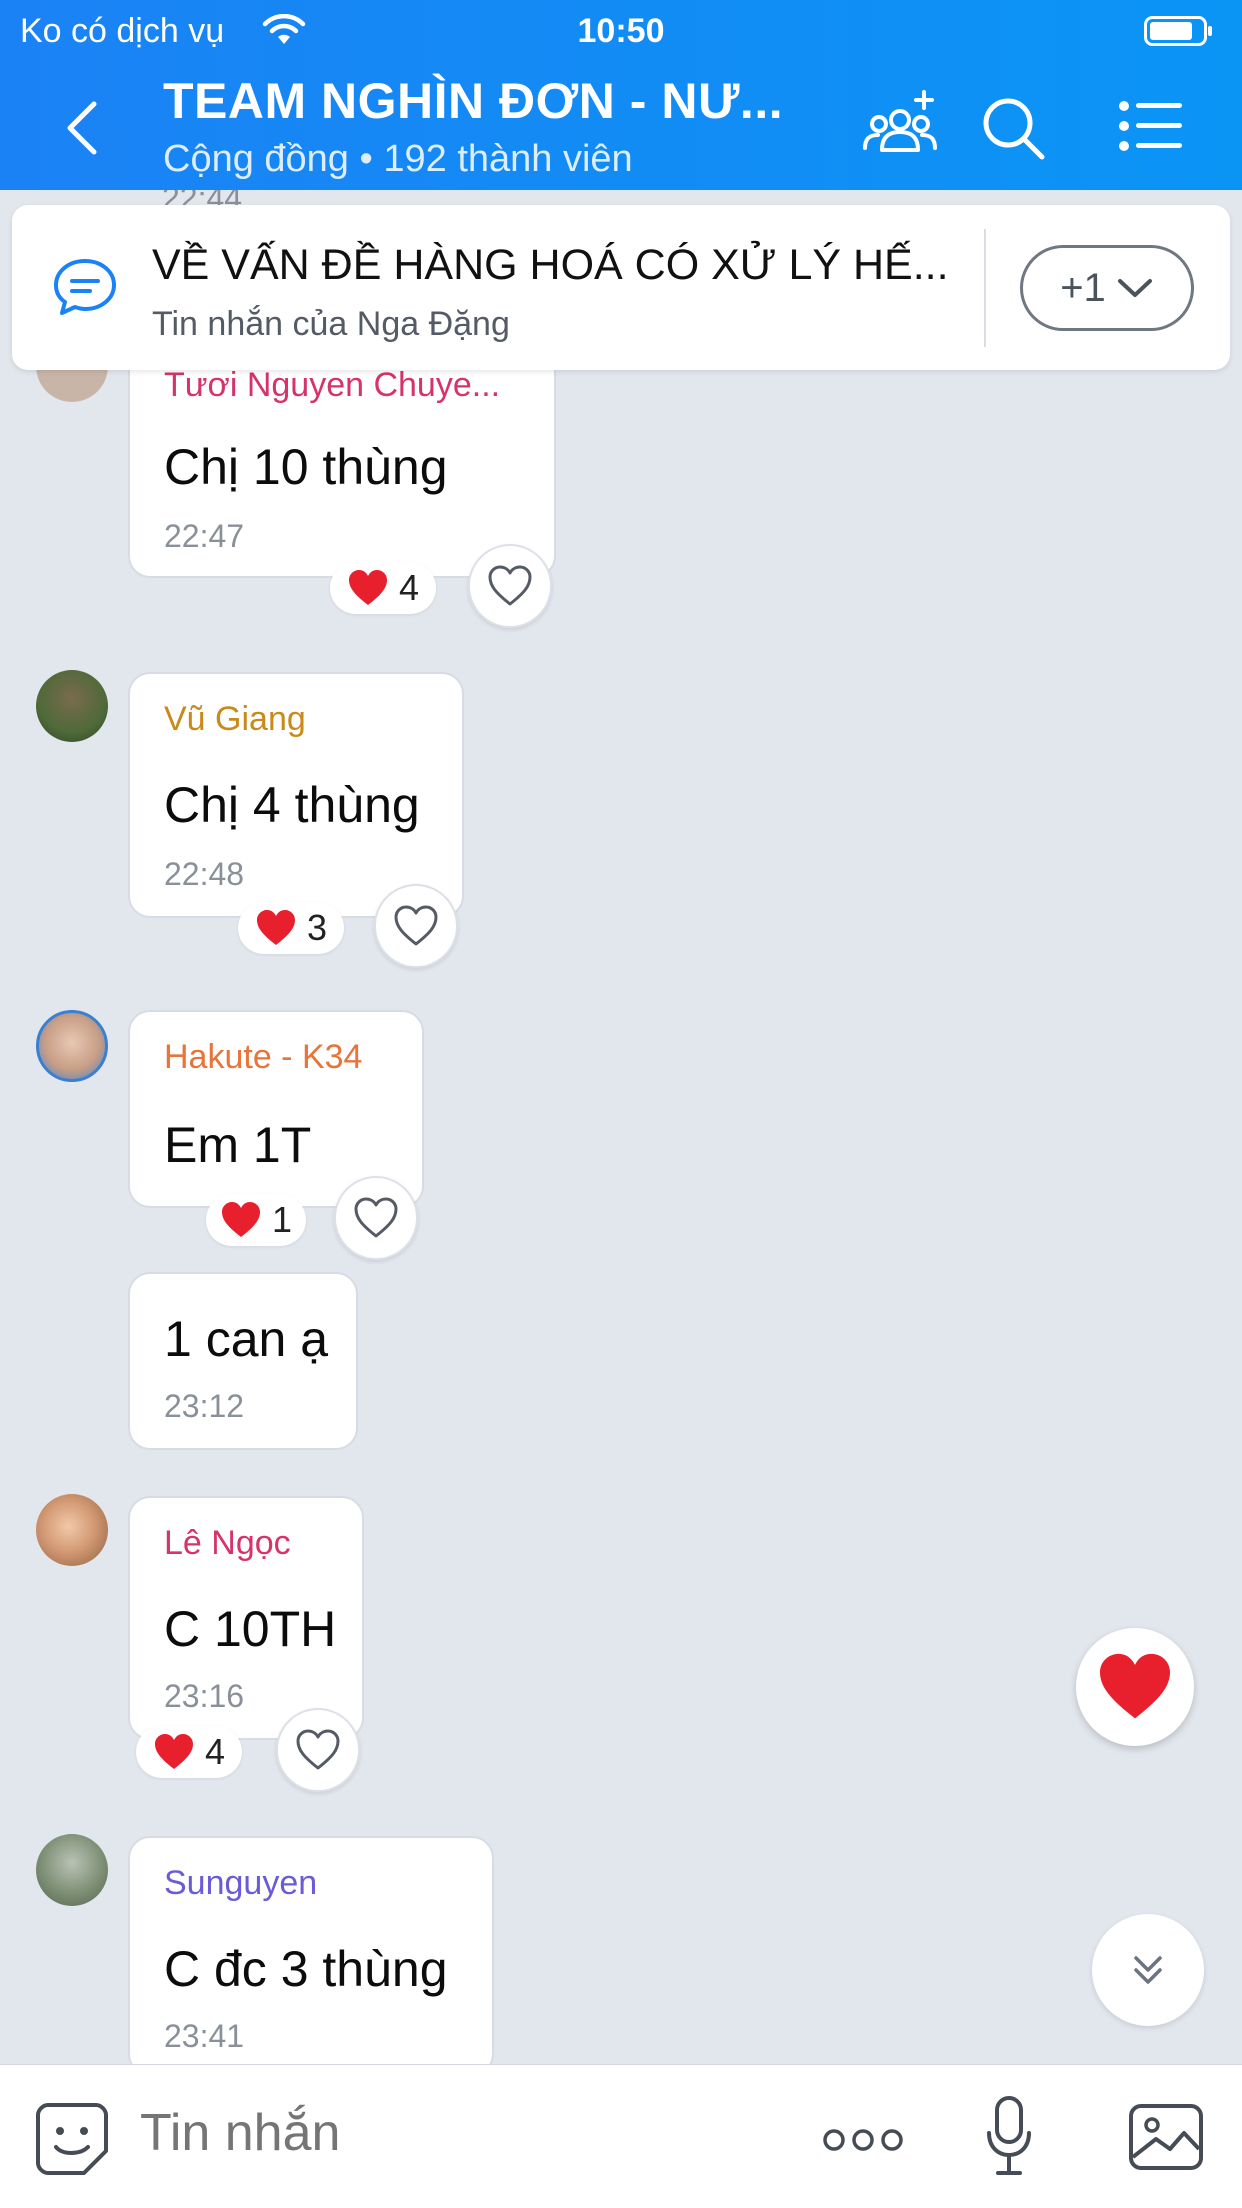 The image size is (1242, 2208). What do you see at coordinates (263, 1057) in the screenshot?
I see `sender-name: Hakute - K34` at bounding box center [263, 1057].